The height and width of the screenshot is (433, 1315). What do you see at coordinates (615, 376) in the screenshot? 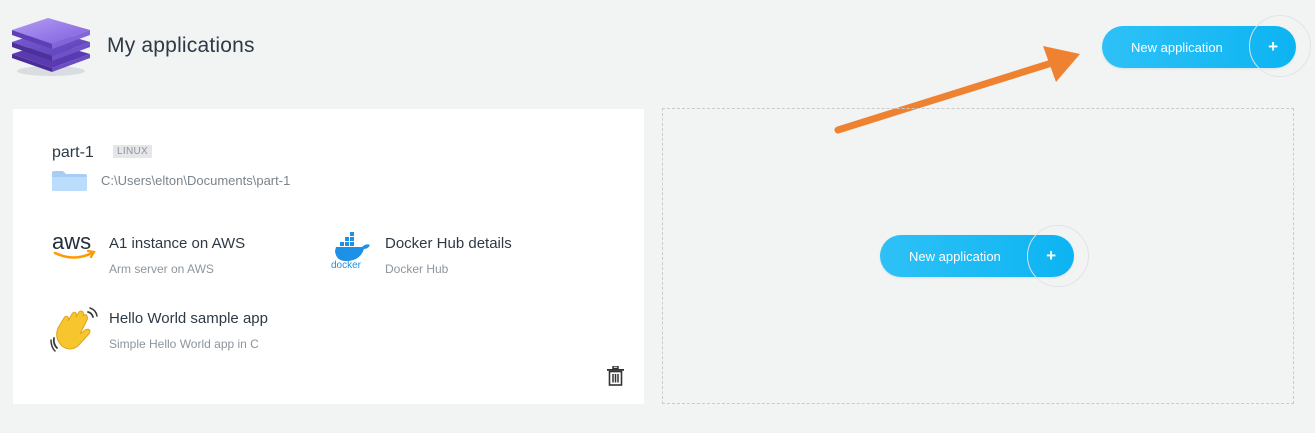
I see `trash-icon` at bounding box center [615, 376].